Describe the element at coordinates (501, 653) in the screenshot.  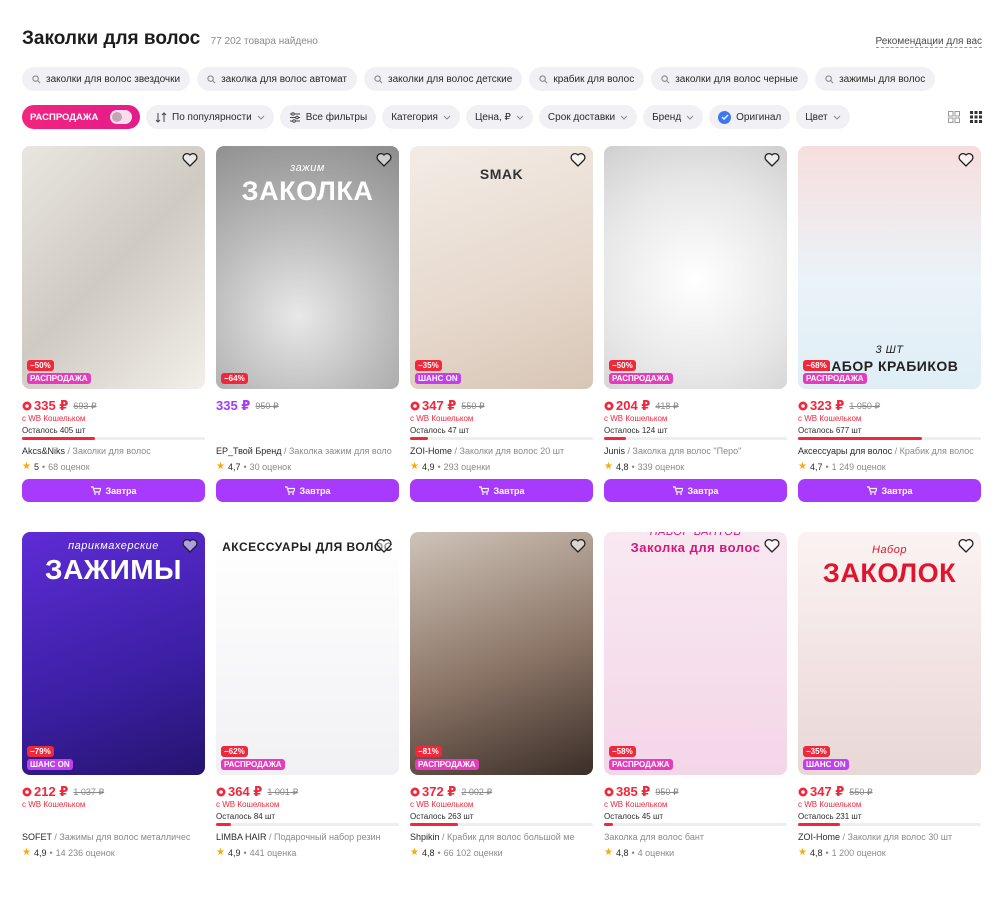
I see `product-image: −81% РАСПРОДАЖА` at that location.